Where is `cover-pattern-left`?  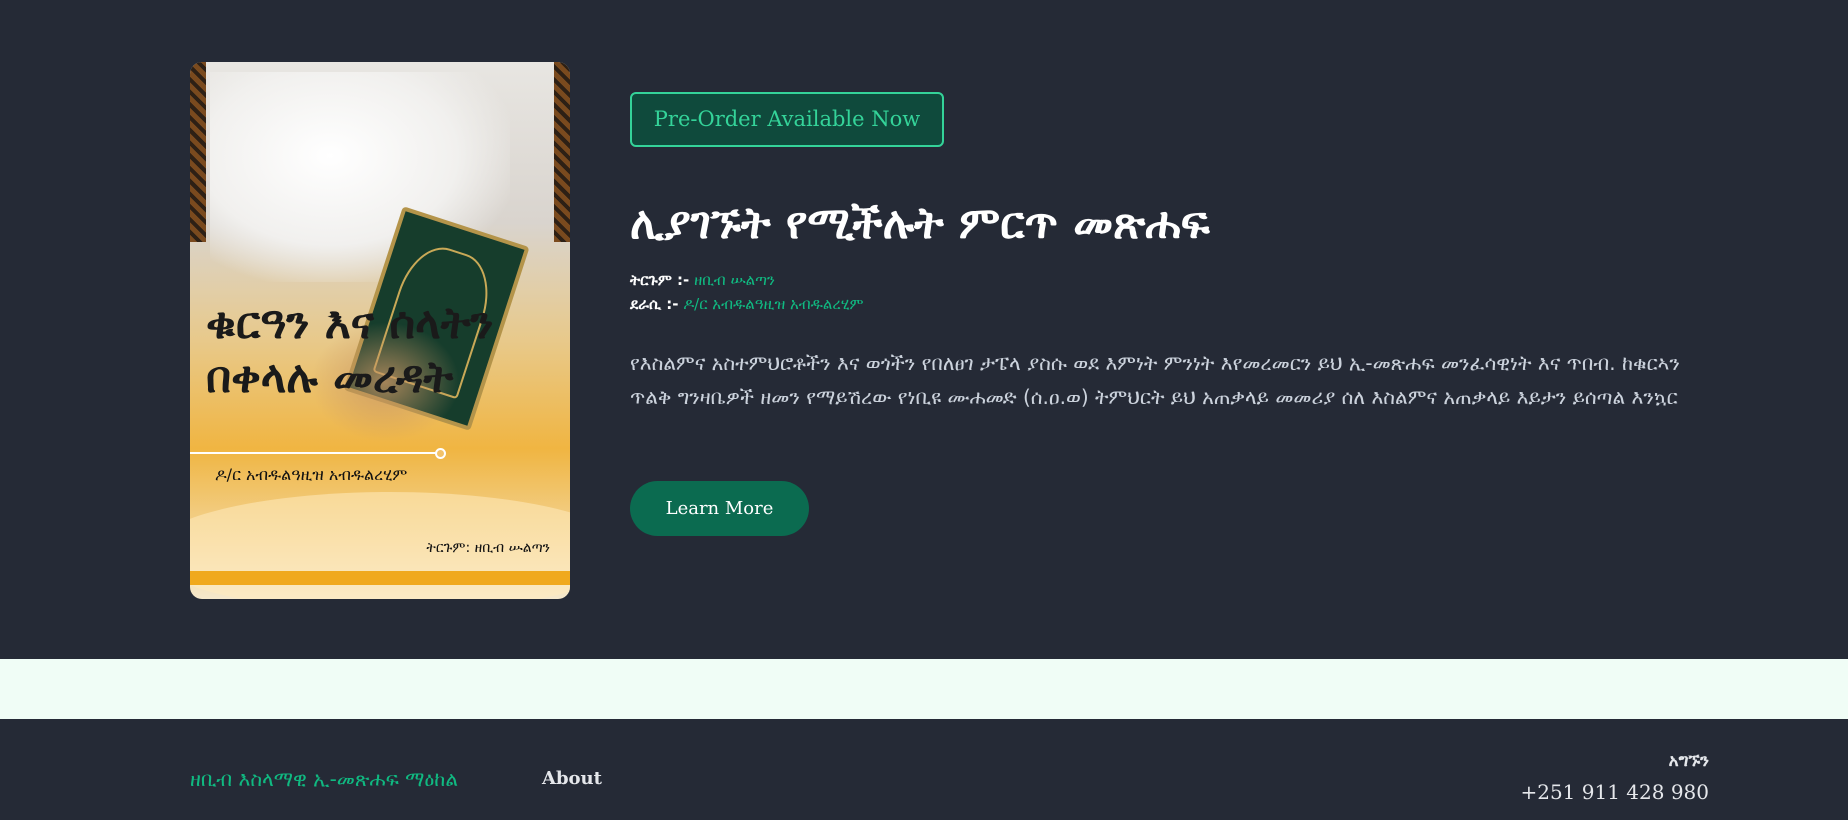 cover-pattern-left is located at coordinates (198, 152).